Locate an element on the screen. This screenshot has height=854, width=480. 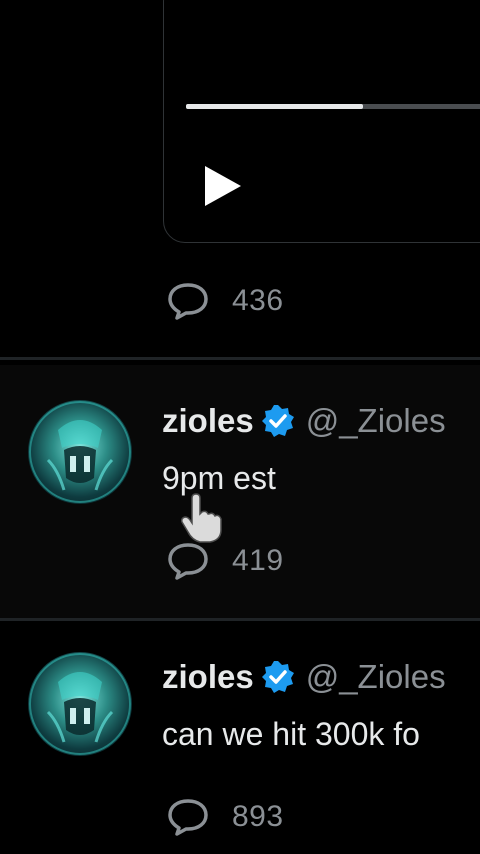
hand-cursor-icon is located at coordinates (201, 518).